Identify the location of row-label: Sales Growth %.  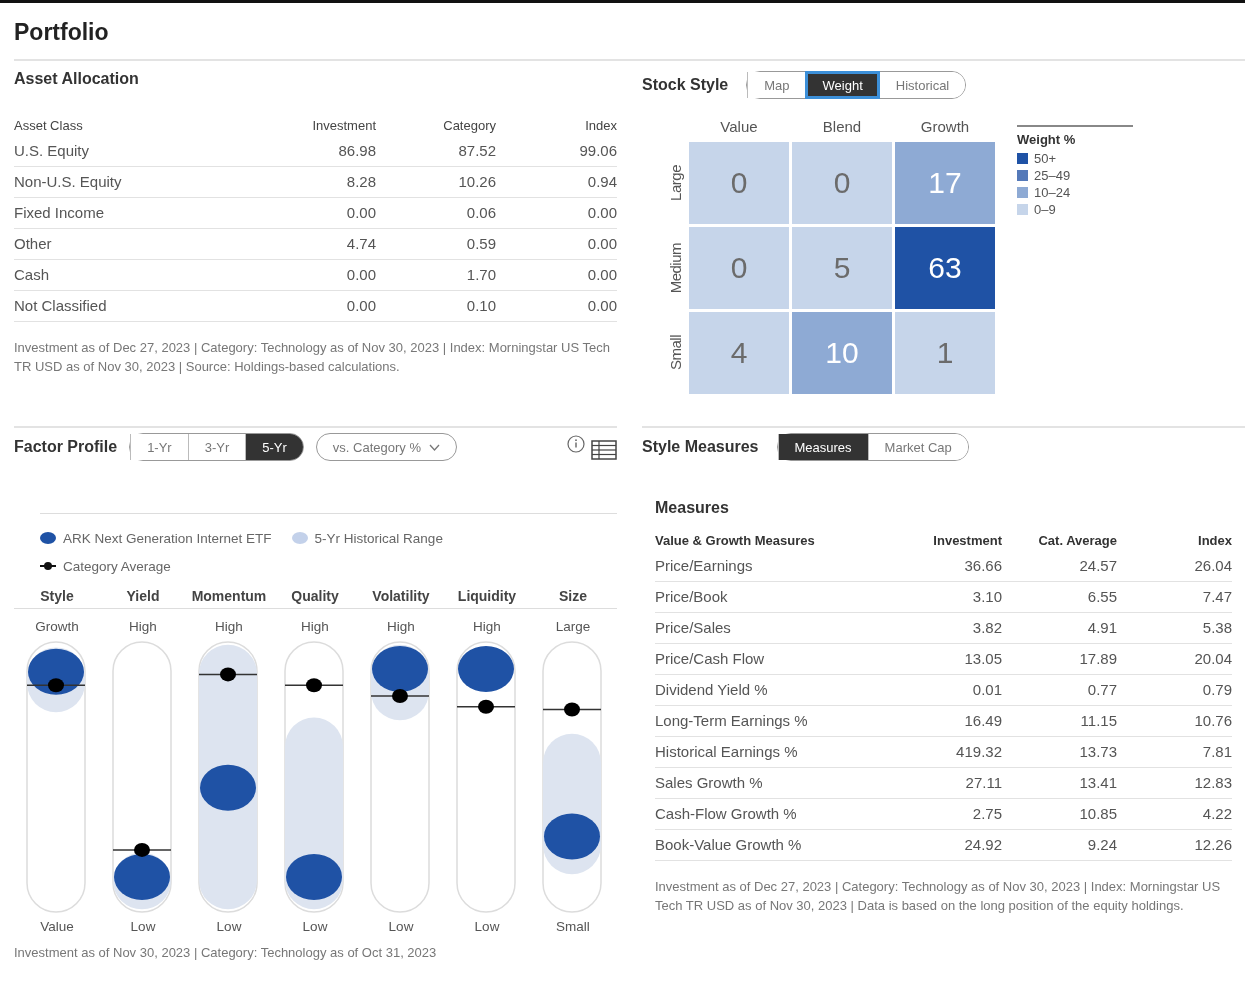
(766, 783).